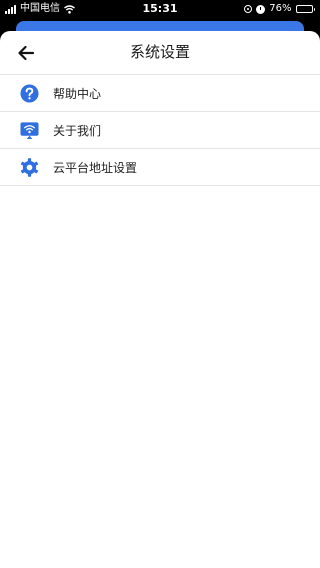  I want to click on back-button, so click(26, 53).